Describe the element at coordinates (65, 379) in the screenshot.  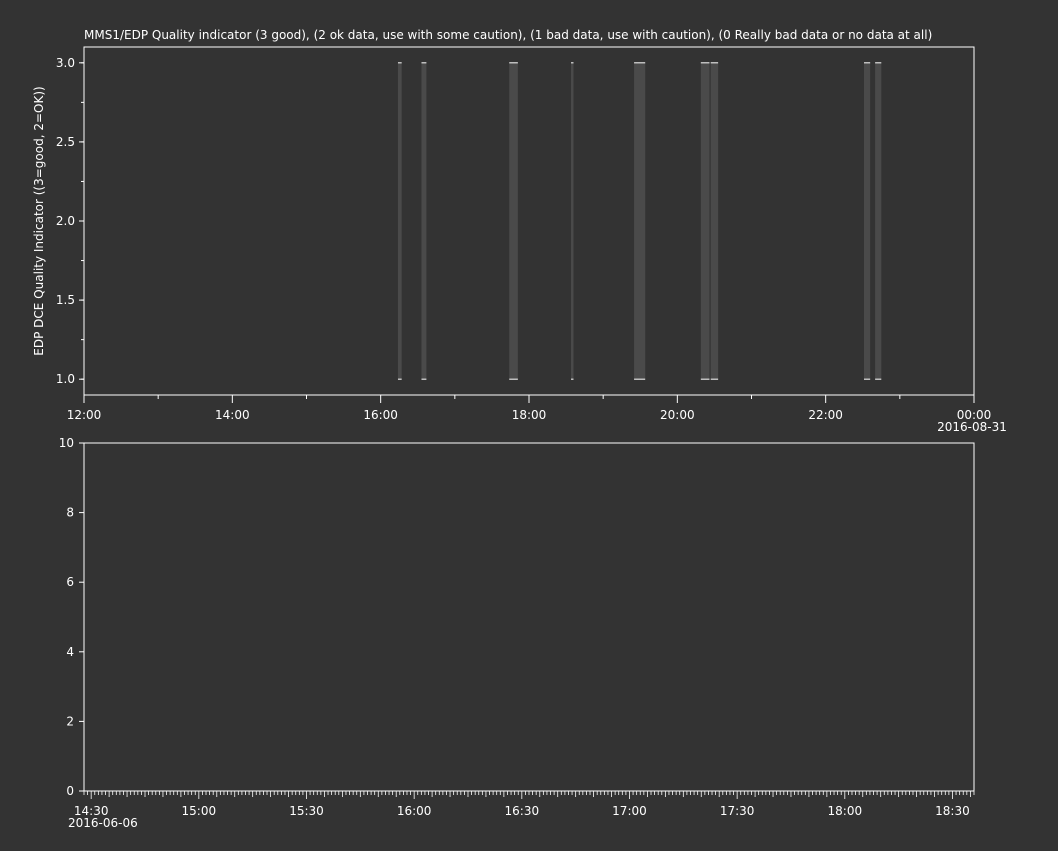
I see `quality-y-tick-label: 1.0` at that location.